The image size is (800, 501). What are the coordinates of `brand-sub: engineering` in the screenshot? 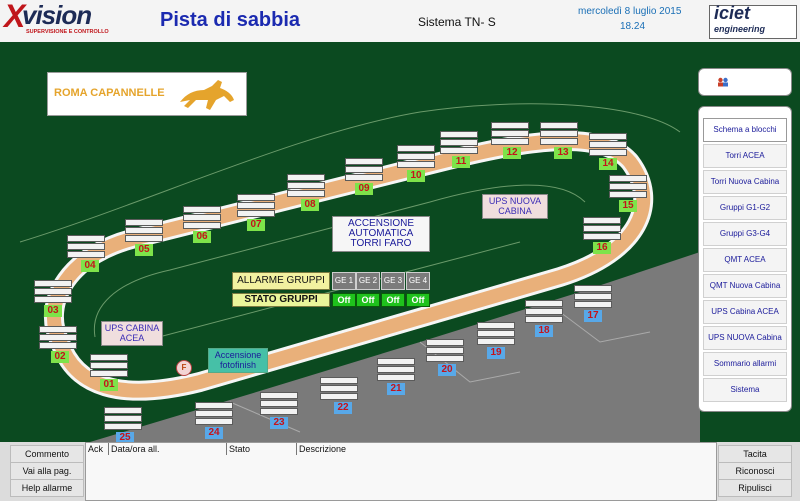 It's located at (740, 29).